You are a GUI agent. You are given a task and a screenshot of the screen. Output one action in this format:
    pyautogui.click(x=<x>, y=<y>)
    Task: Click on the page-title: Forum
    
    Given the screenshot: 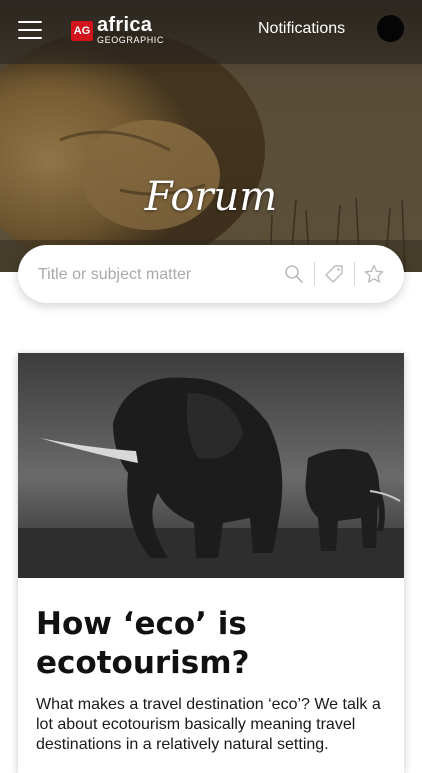 What is the action you would take?
    pyautogui.click(x=211, y=197)
    